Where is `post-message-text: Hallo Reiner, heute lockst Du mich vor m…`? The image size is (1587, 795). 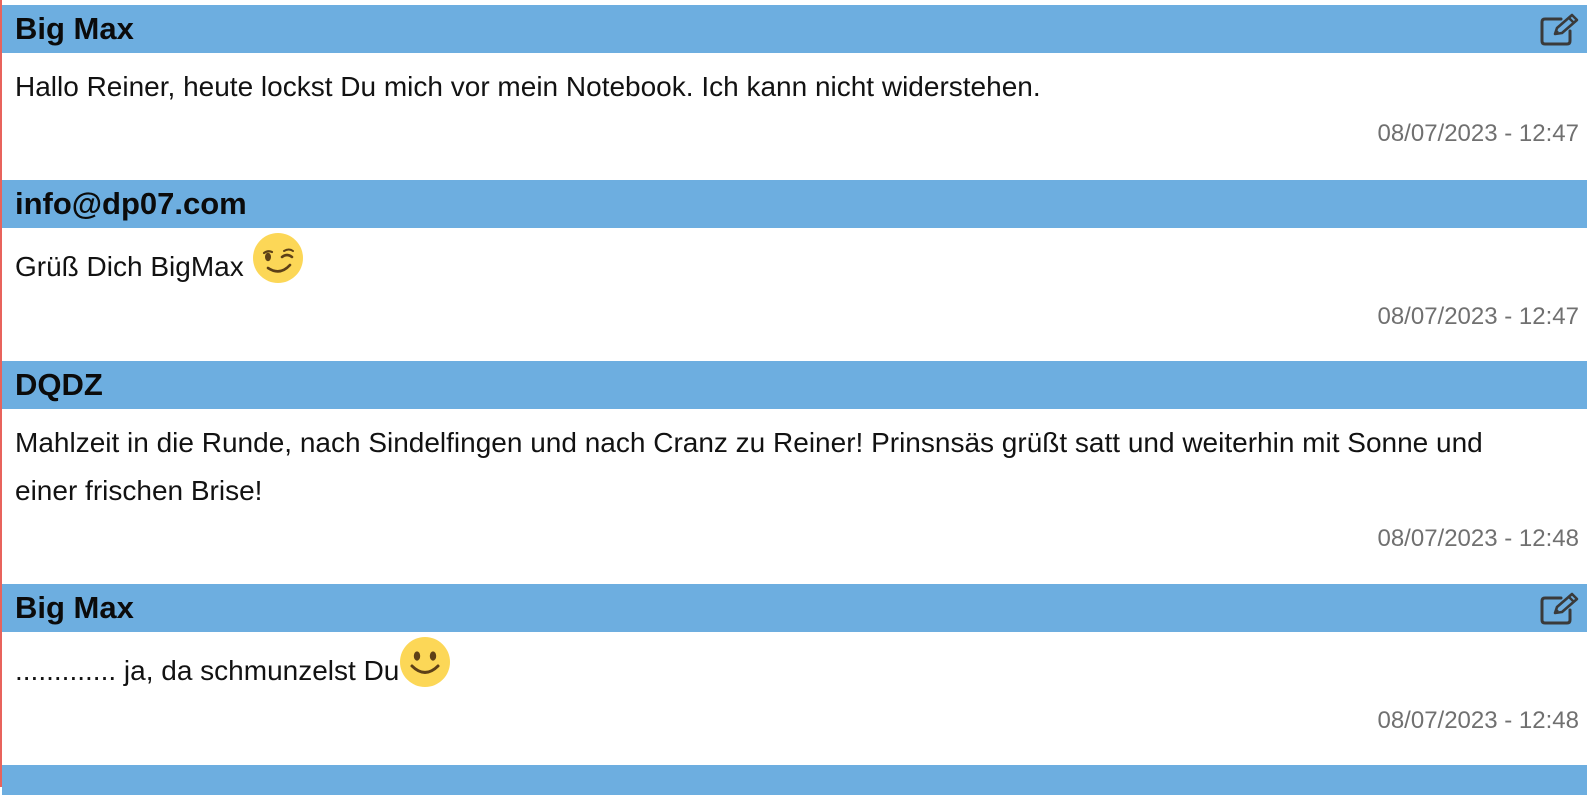
post-message-text: Hallo Reiner, heute lockst Du mich vor m… is located at coordinates (528, 86).